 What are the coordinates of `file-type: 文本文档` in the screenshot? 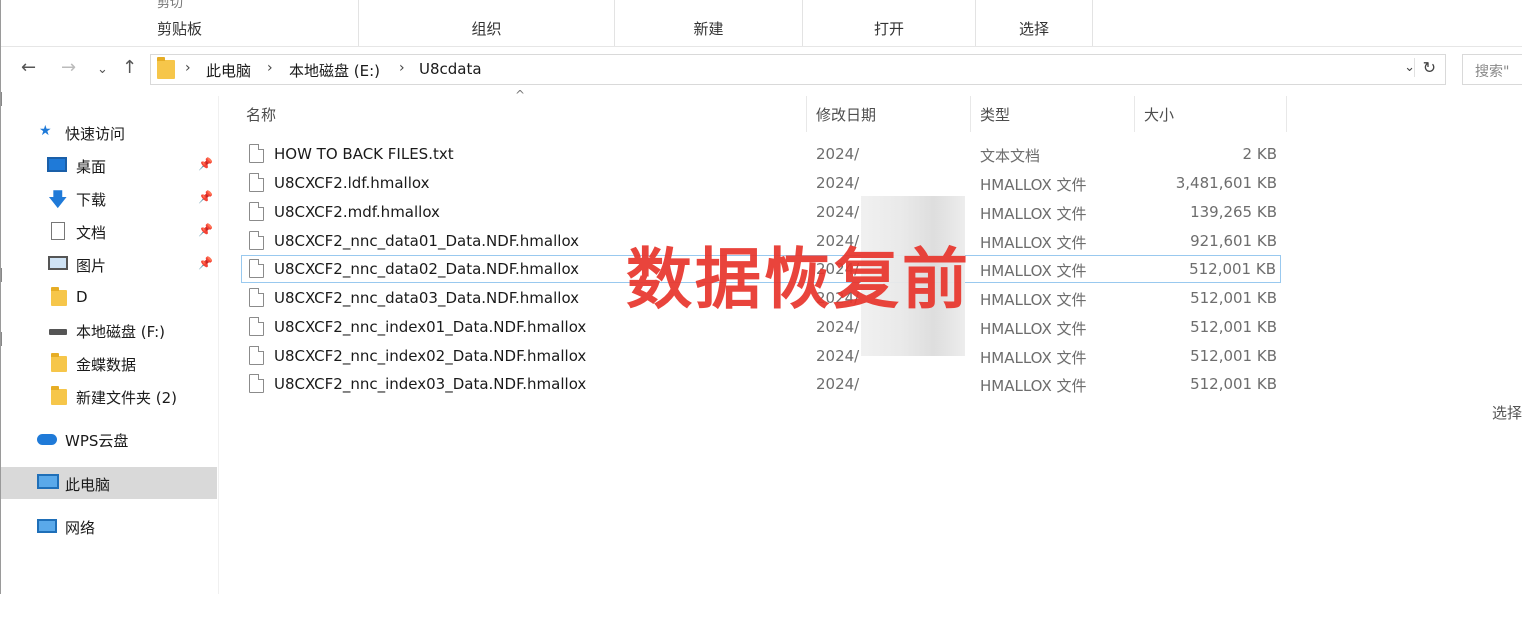 It's located at (1010, 156).